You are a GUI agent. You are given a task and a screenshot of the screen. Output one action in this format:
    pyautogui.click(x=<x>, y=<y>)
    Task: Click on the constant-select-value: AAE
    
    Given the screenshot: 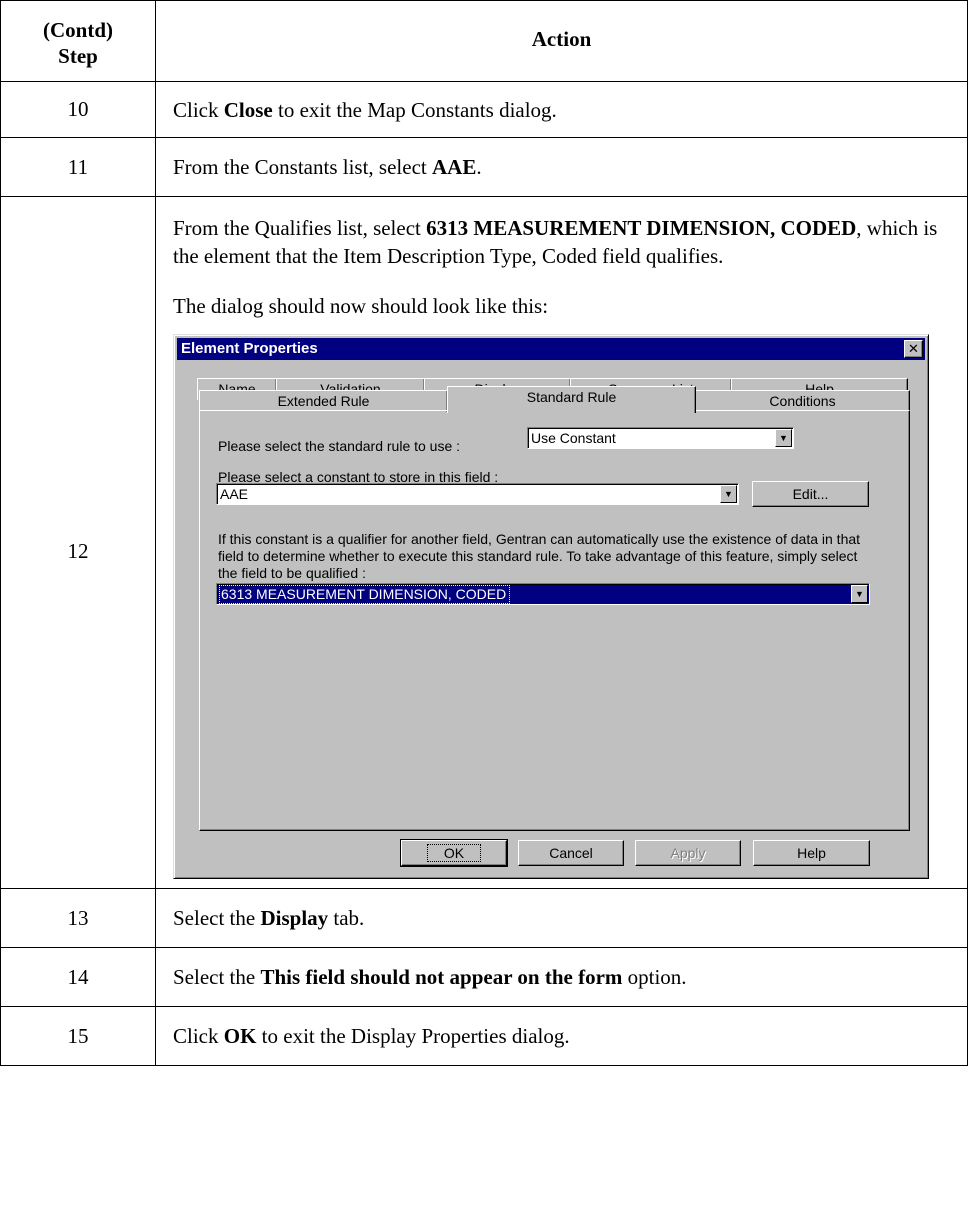 What is the action you would take?
    pyautogui.click(x=234, y=494)
    